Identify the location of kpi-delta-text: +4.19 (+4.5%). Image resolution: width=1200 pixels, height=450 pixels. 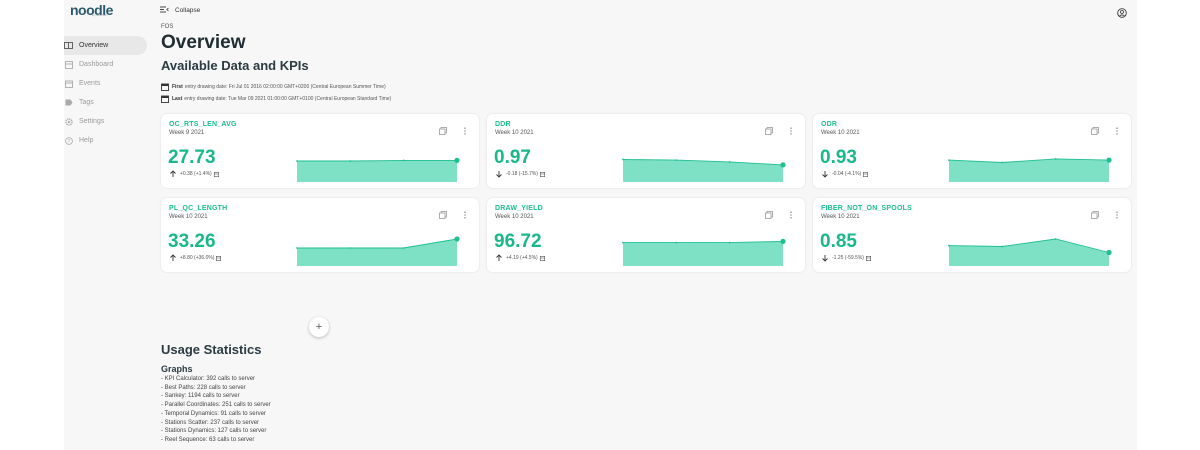
(522, 258).